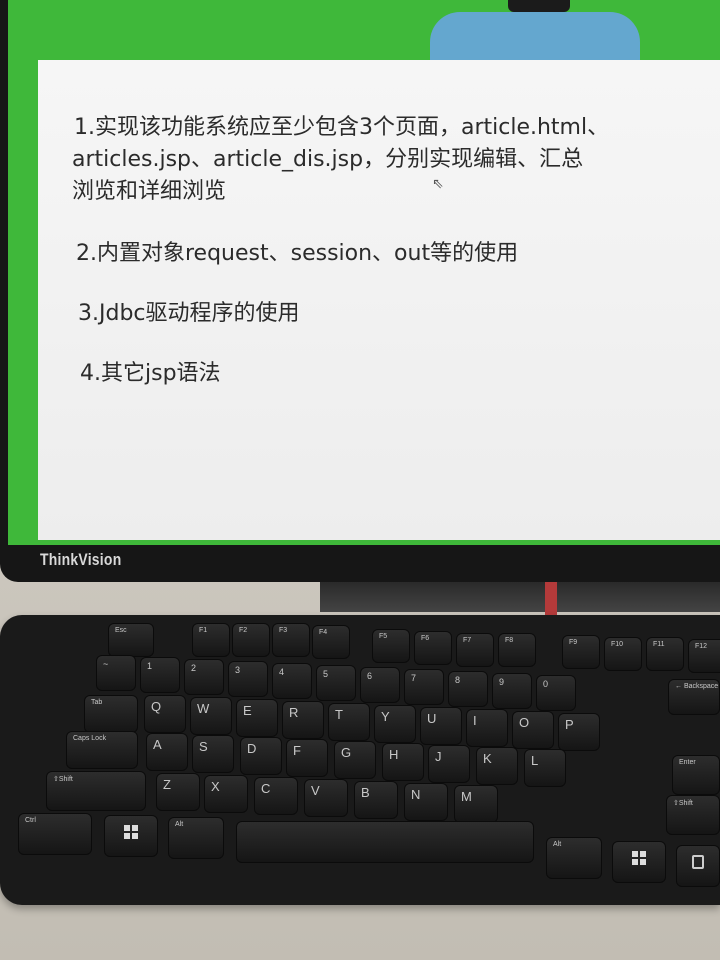 The height and width of the screenshot is (960, 720). Describe the element at coordinates (512, 691) in the screenshot. I see `key-9: 9` at that location.